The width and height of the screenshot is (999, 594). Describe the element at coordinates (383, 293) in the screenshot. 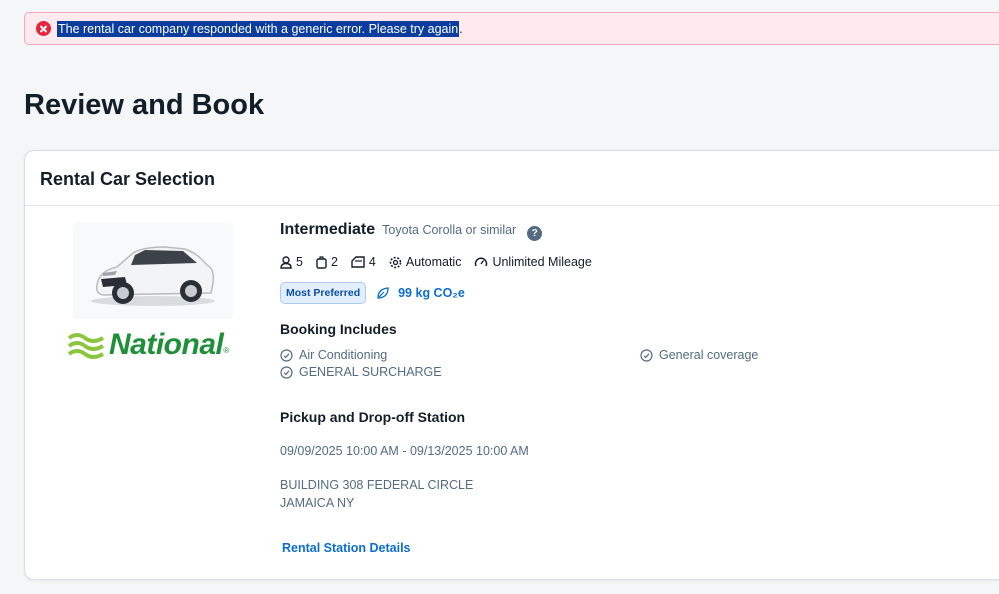

I see `leaf-icon` at that location.